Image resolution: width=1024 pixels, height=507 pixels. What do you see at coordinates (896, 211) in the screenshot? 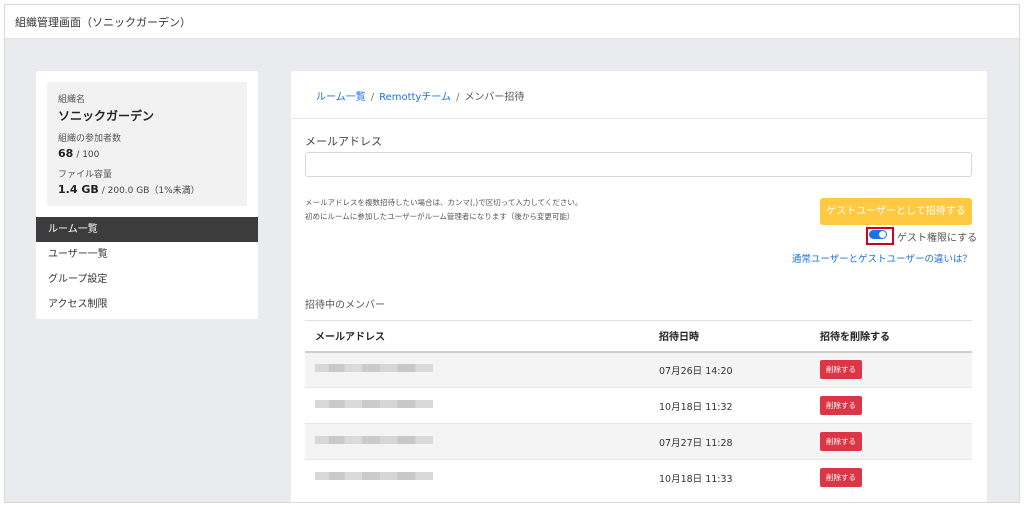
I see `invite-guest-button: ゲストユーザーとして招待する` at bounding box center [896, 211].